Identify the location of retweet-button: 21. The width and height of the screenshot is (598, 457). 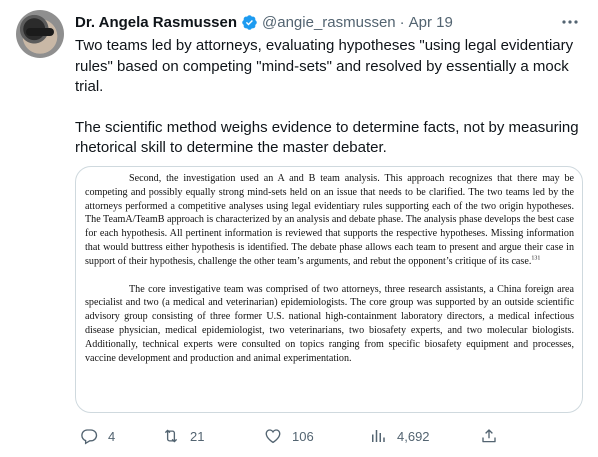
(183, 436).